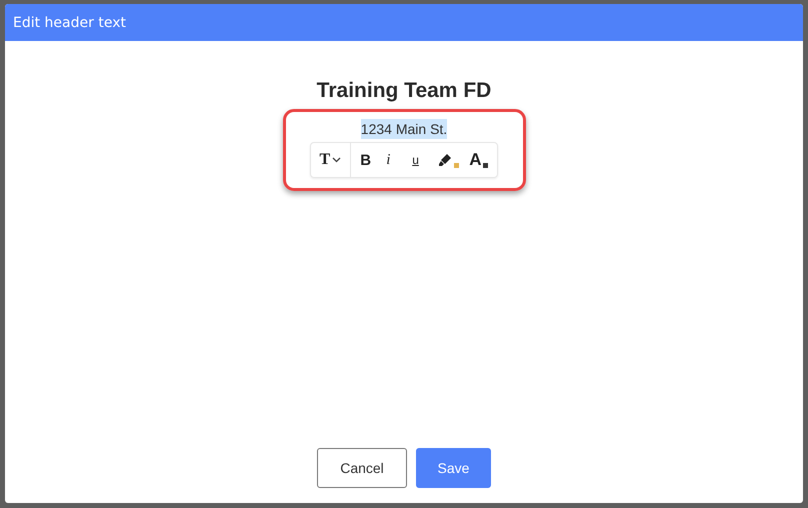 The width and height of the screenshot is (808, 508). I want to click on header-heading: Training Team FD, so click(404, 91).